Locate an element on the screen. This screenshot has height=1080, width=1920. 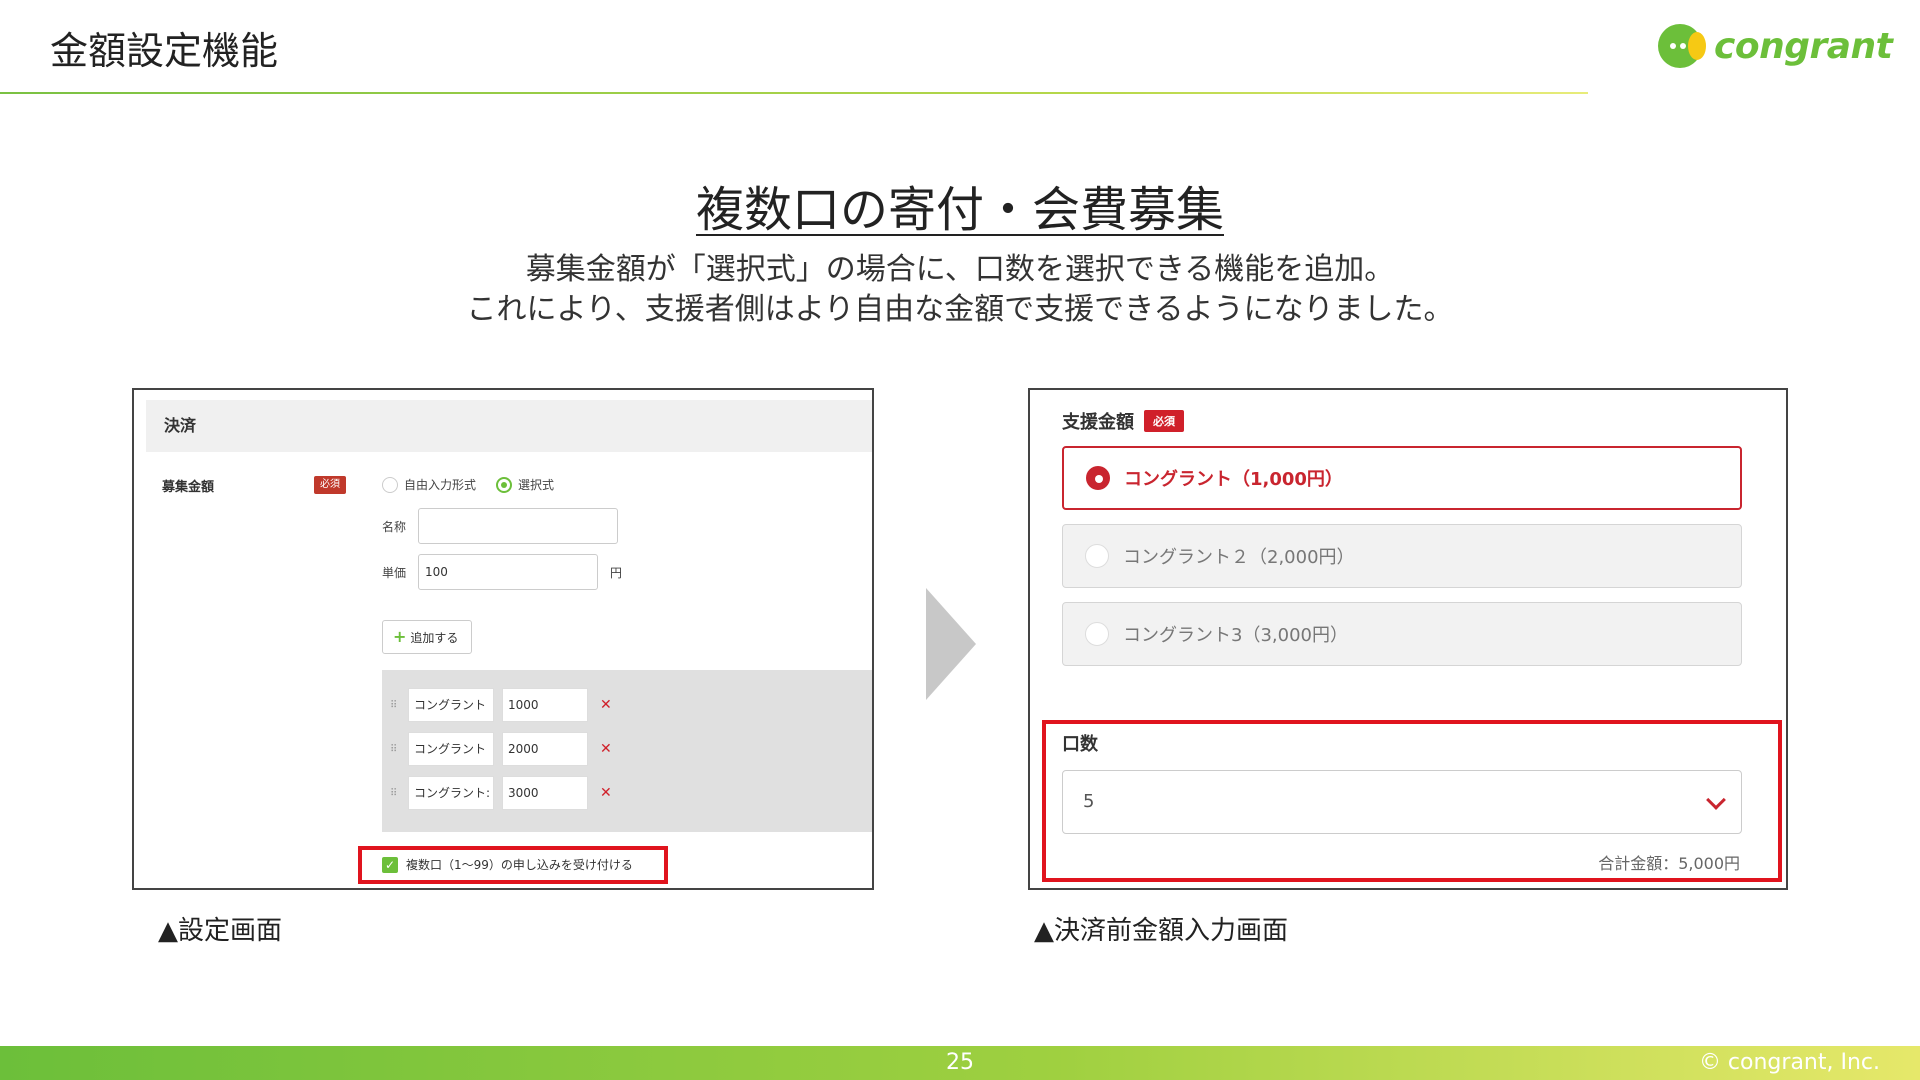
multi-unit-checkbox-label: 複数口（1〜99）の申し込みを受け付ける is located at coordinates (519, 865).